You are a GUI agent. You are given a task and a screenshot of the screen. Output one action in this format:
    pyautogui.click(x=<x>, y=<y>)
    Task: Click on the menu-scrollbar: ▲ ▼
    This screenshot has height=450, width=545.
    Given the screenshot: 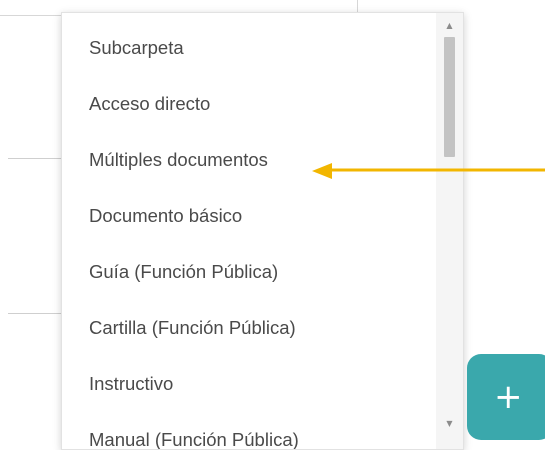 What is the action you would take?
    pyautogui.click(x=449, y=231)
    